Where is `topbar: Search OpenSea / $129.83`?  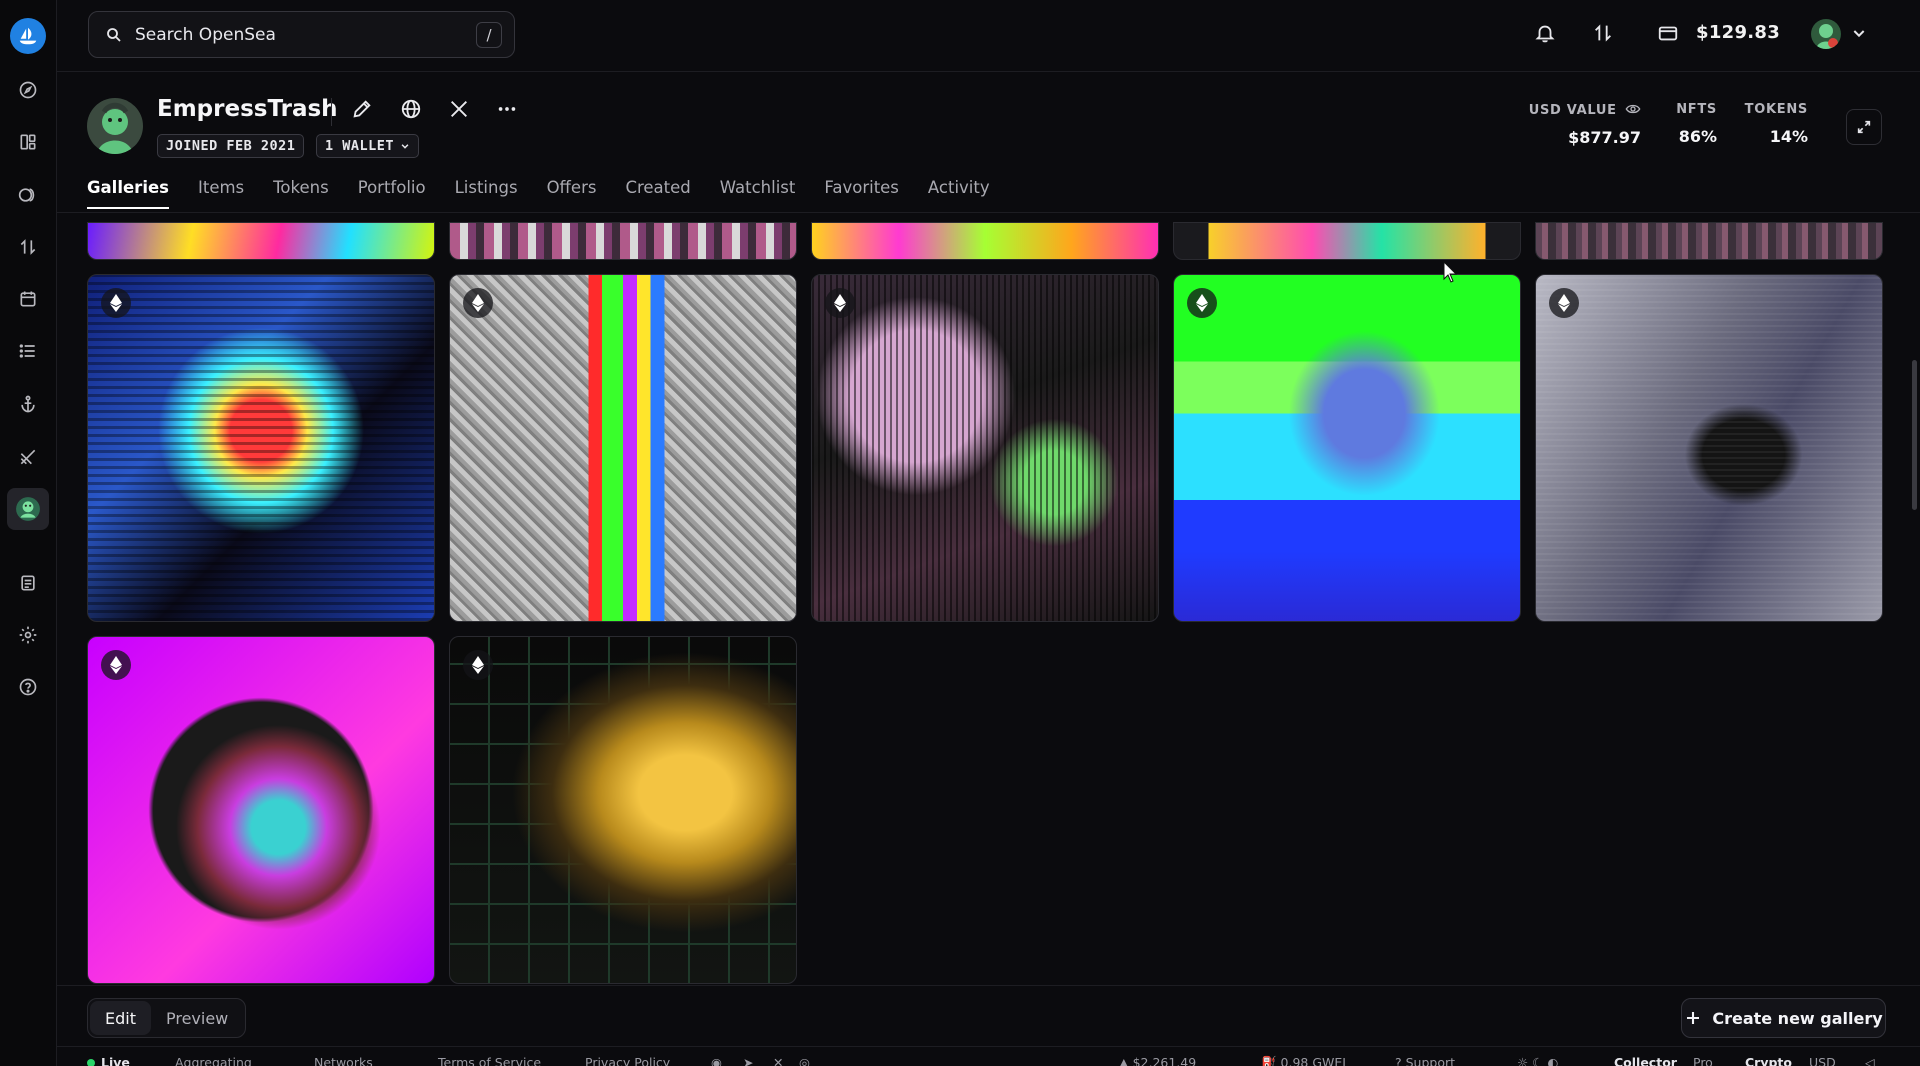
topbar: Search OpenSea / $129.83 is located at coordinates (988, 36).